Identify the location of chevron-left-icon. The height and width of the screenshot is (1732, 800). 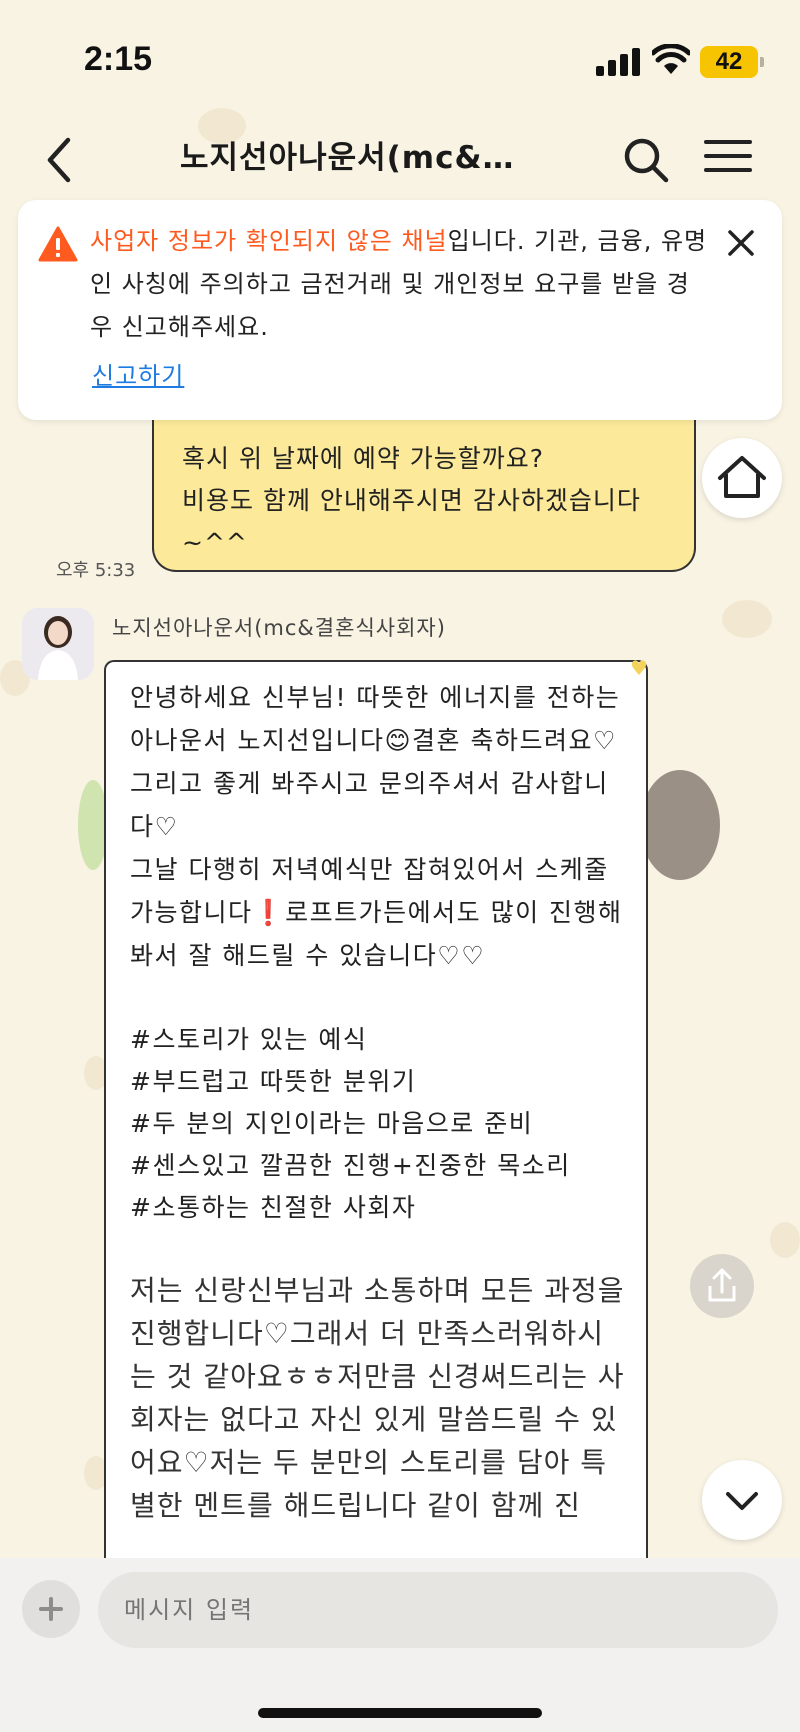
(61, 160).